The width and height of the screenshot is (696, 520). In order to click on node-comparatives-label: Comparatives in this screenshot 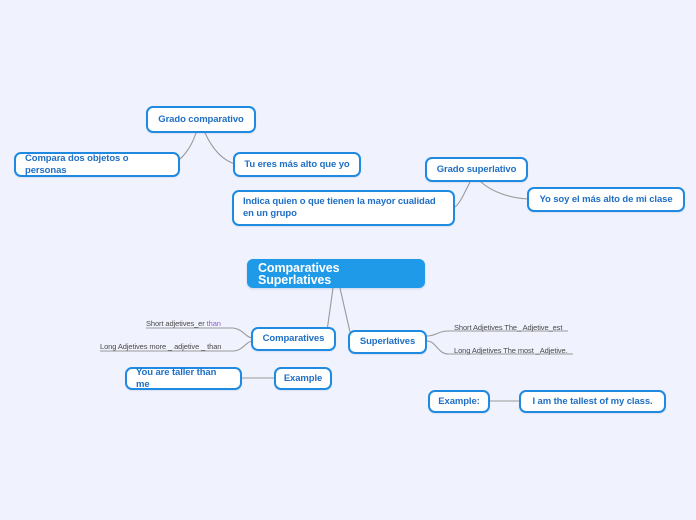, I will do `click(293, 338)`.